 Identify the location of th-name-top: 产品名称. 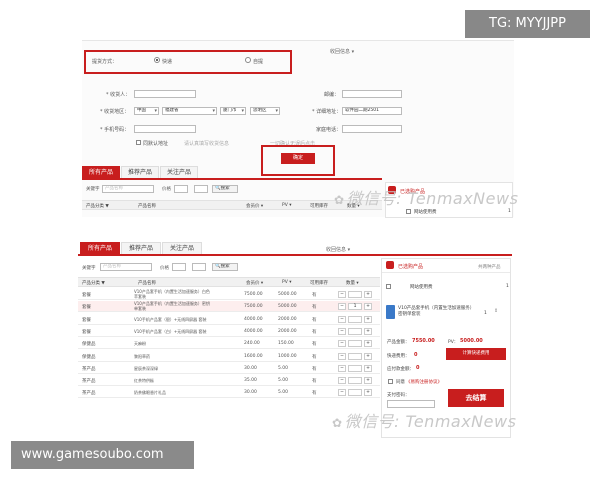
(147, 206).